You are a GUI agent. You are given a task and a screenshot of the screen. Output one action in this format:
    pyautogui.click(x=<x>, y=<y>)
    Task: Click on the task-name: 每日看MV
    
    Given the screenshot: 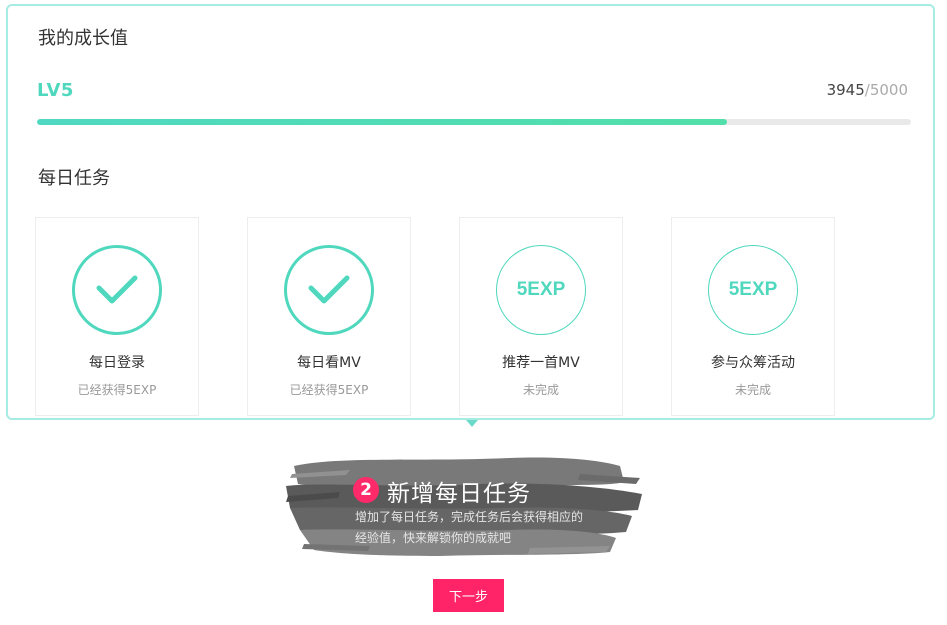 What is the action you would take?
    pyautogui.click(x=329, y=363)
    